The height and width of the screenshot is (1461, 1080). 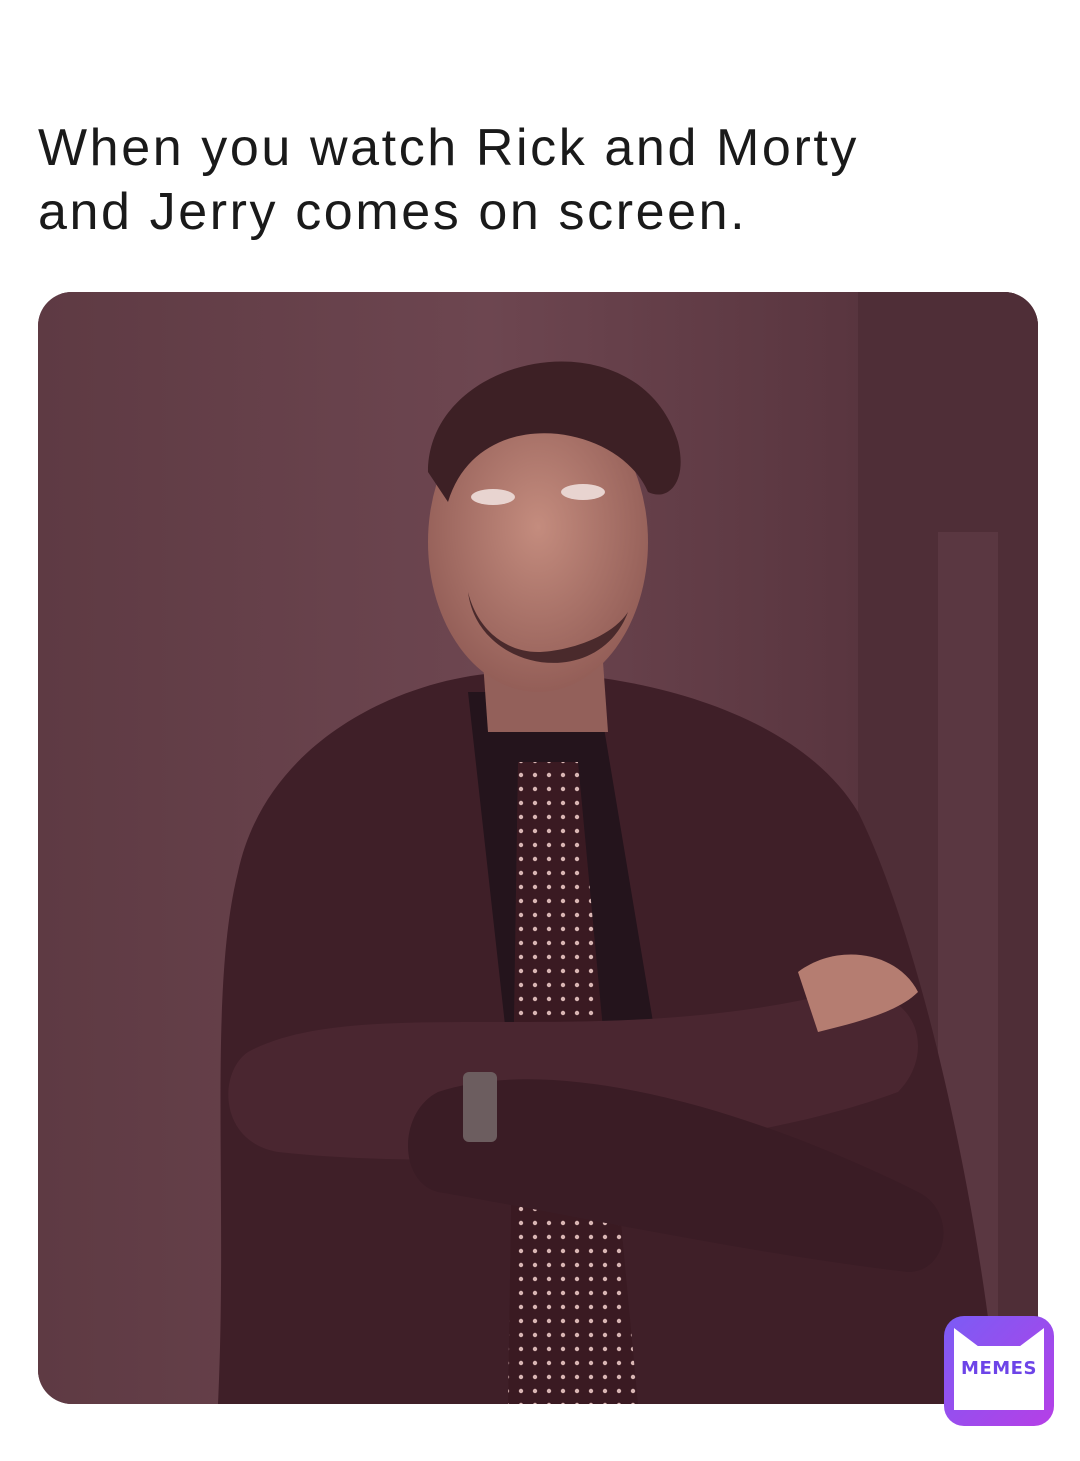 What do you see at coordinates (999, 1368) in the screenshot?
I see `memes-logo-text: MEMES` at bounding box center [999, 1368].